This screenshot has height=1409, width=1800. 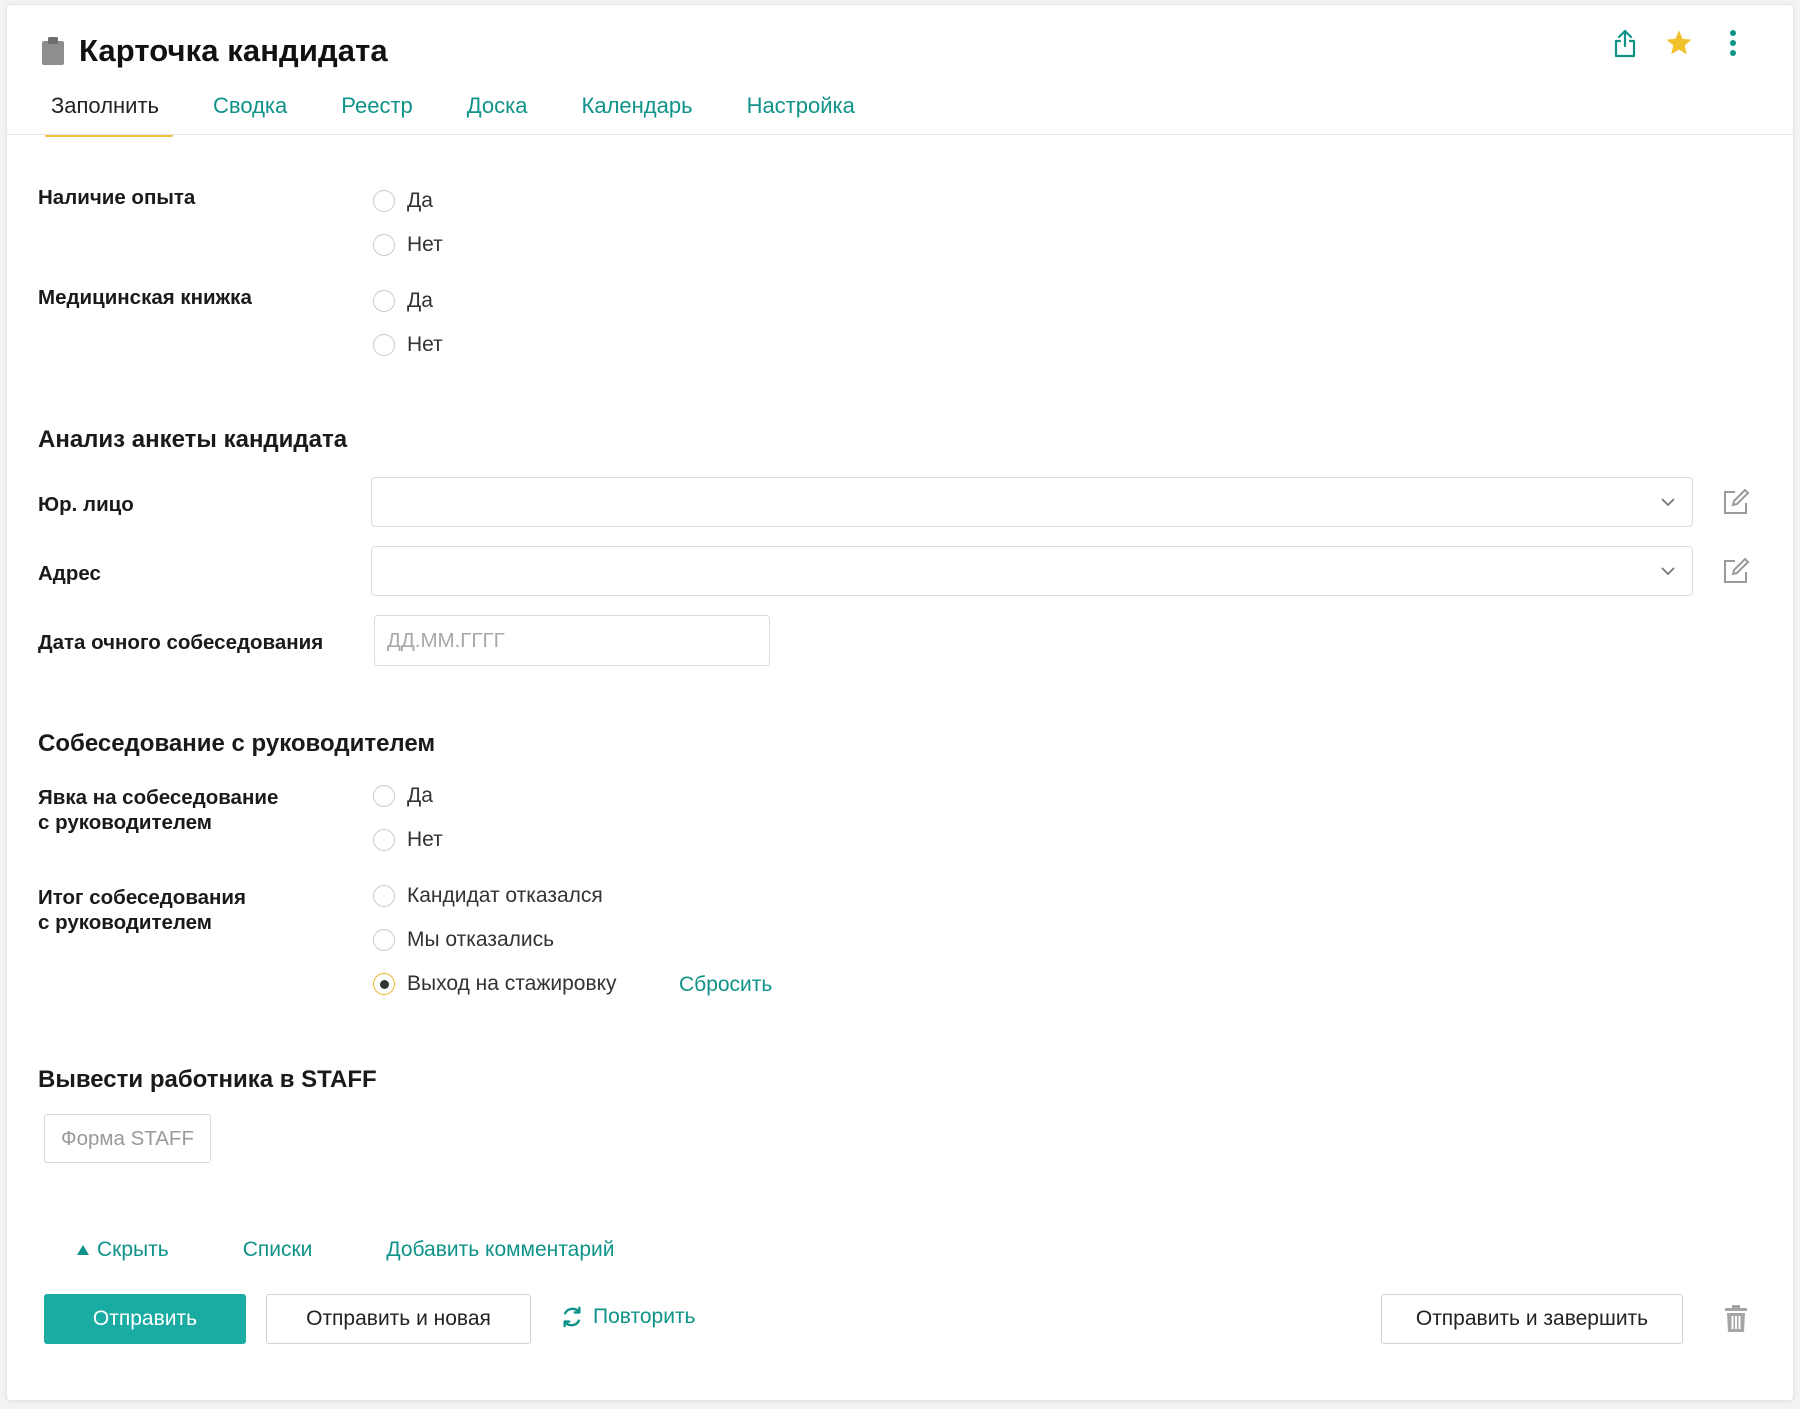 What do you see at coordinates (133, 1249) in the screenshot?
I see `hide-link-label: Скрыть` at bounding box center [133, 1249].